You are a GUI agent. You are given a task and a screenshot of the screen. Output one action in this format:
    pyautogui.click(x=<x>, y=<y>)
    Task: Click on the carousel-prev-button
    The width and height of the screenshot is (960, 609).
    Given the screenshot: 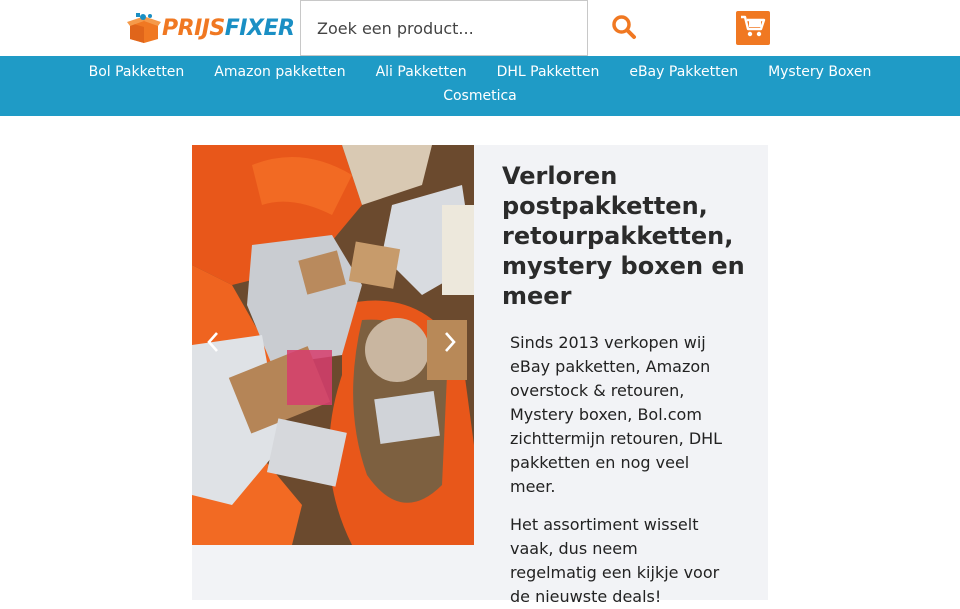 What is the action you would take?
    pyautogui.click(x=213, y=344)
    